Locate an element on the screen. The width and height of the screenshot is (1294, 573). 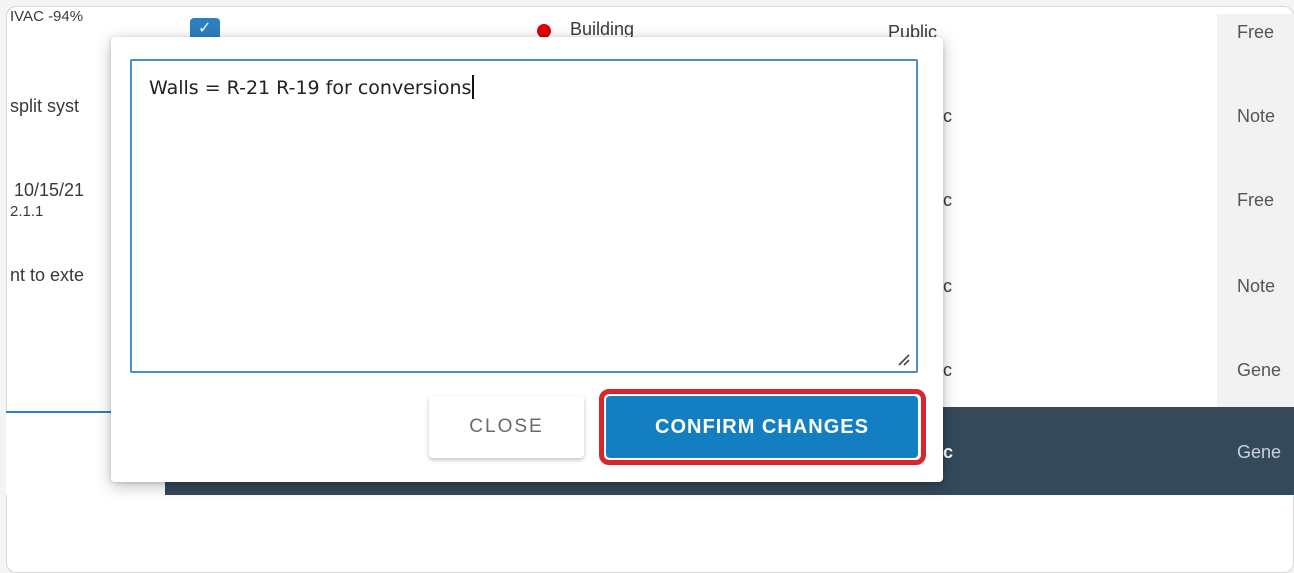
selected-row-visibility: c is located at coordinates (948, 452).